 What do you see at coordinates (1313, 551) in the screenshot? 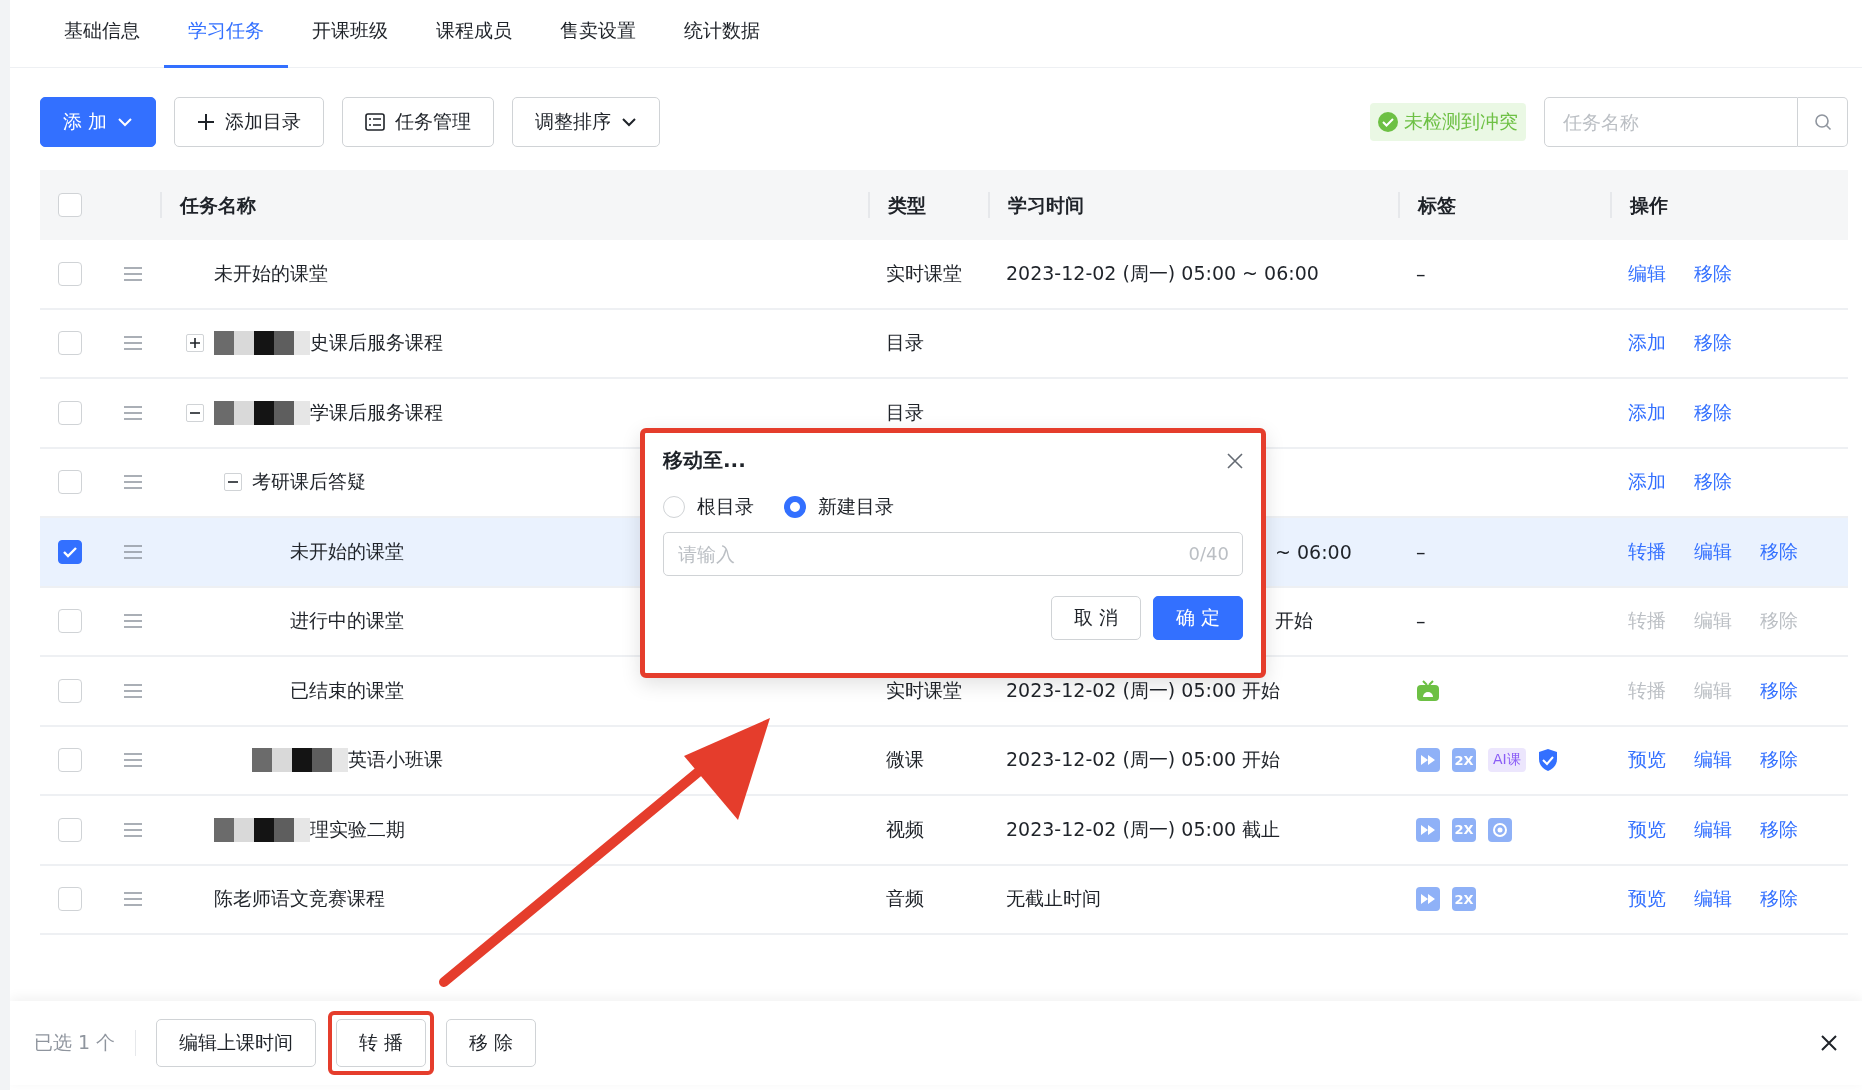
I see `study-time: ~ 06:00` at bounding box center [1313, 551].